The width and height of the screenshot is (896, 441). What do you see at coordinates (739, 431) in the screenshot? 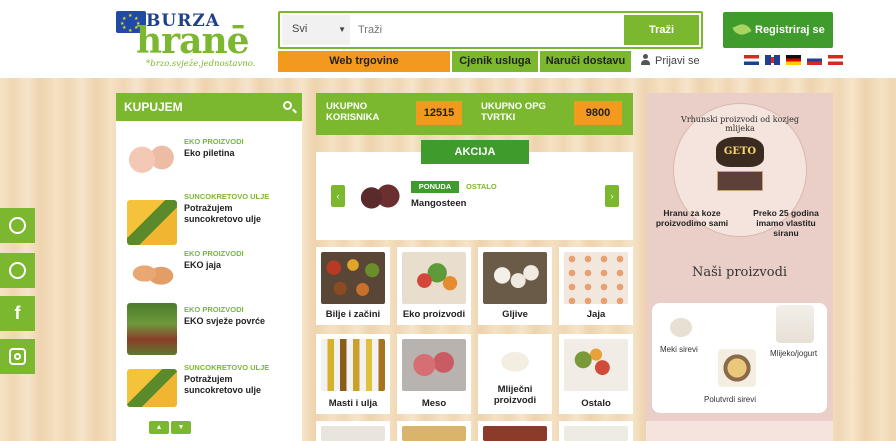
I see `promo-footer` at bounding box center [739, 431].